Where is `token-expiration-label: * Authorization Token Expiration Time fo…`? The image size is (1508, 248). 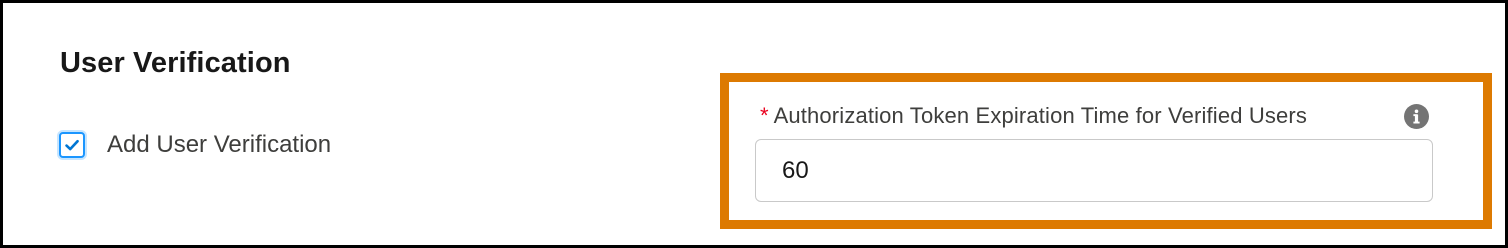
token-expiration-label: * Authorization Token Expiration Time fo… is located at coordinates (1033, 116).